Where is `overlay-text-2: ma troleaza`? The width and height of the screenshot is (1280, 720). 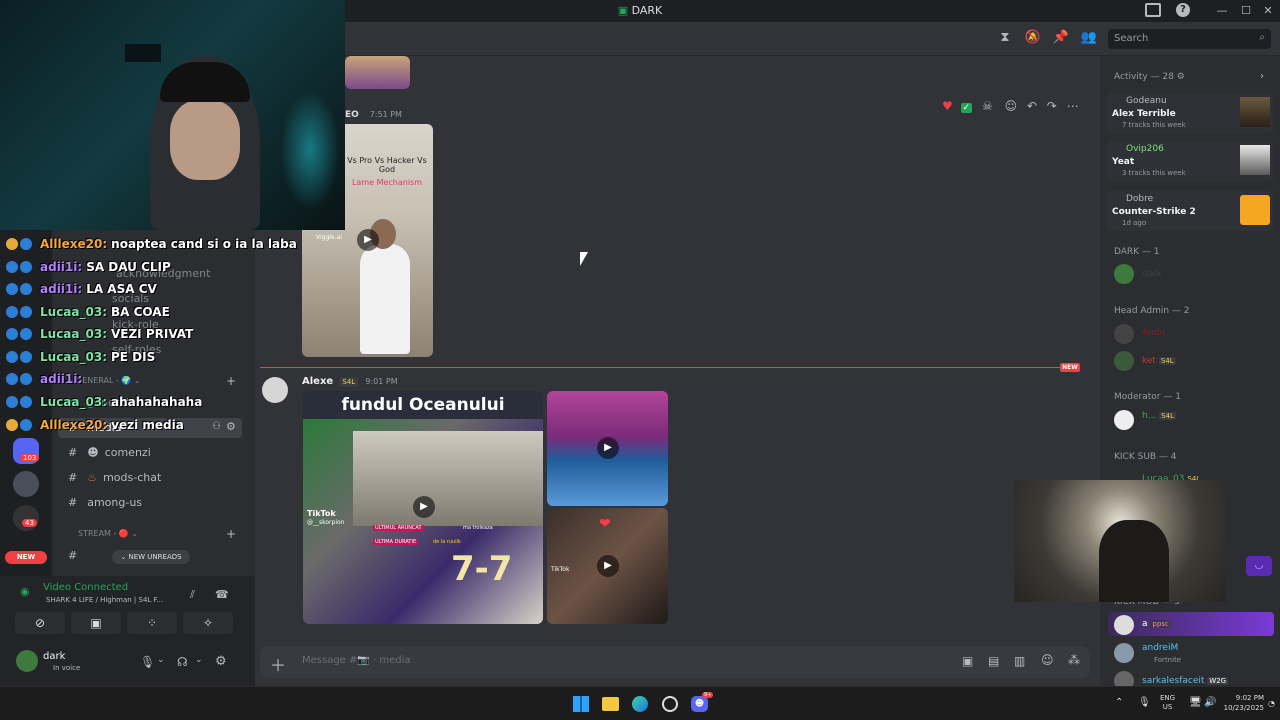
overlay-text-2: ma troleaza is located at coordinates (478, 528).